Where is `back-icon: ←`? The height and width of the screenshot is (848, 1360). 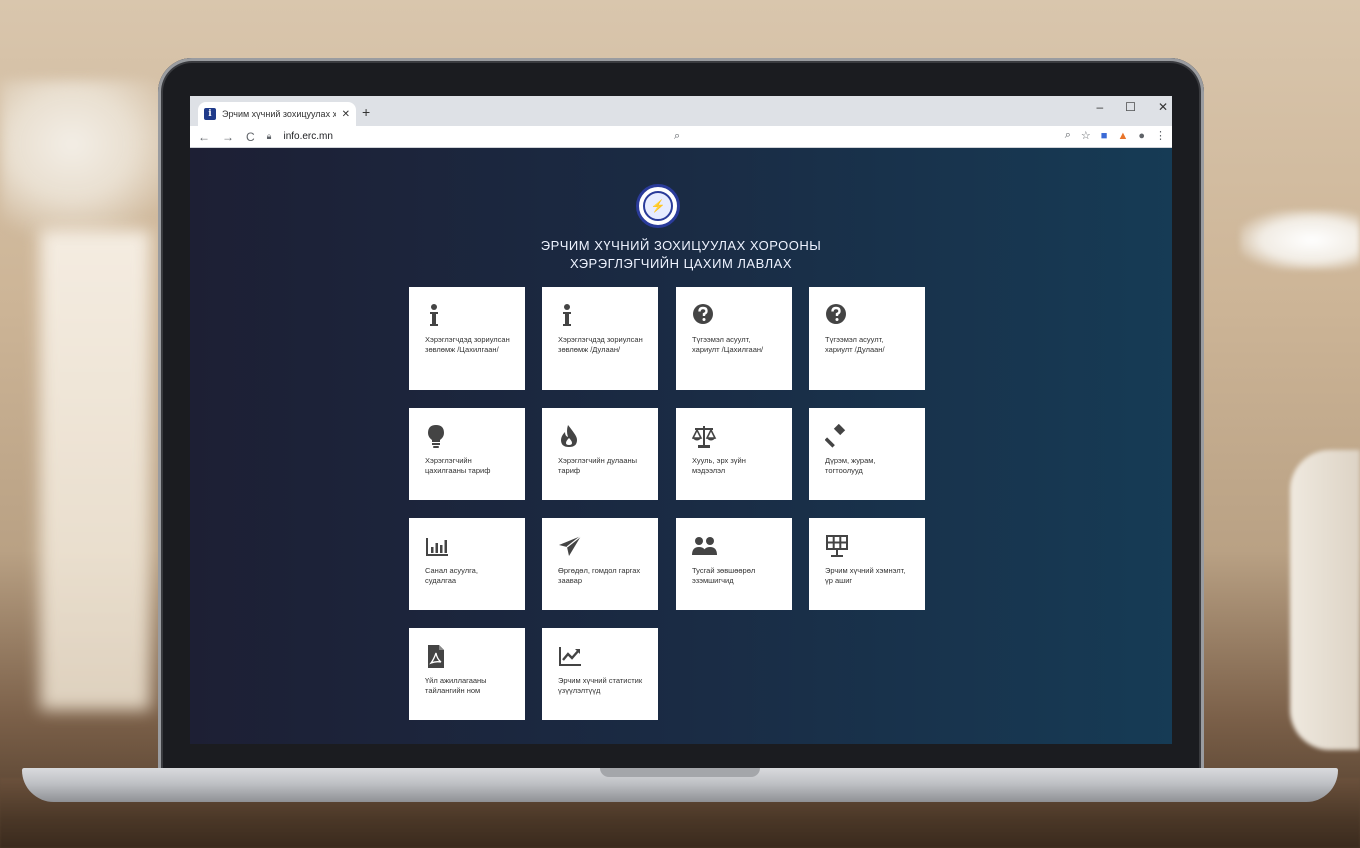
back-icon: ← is located at coordinates (204, 137).